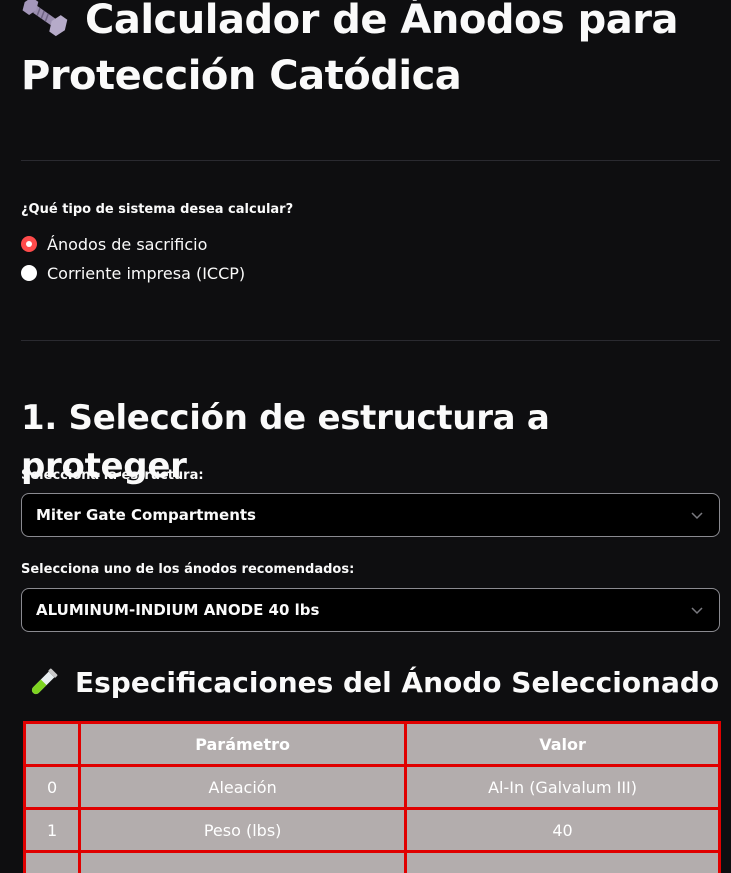  Describe the element at coordinates (562, 830) in the screenshot. I see `row-value: 40` at that location.